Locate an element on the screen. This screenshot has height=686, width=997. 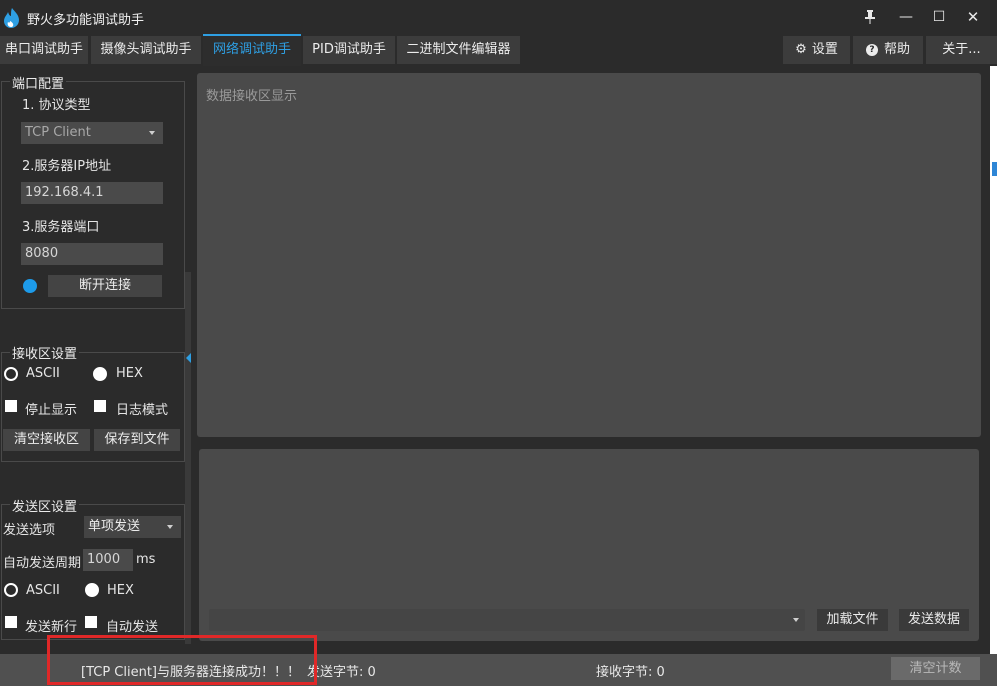
auto-send-period-input: 1000 is located at coordinates (108, 560).